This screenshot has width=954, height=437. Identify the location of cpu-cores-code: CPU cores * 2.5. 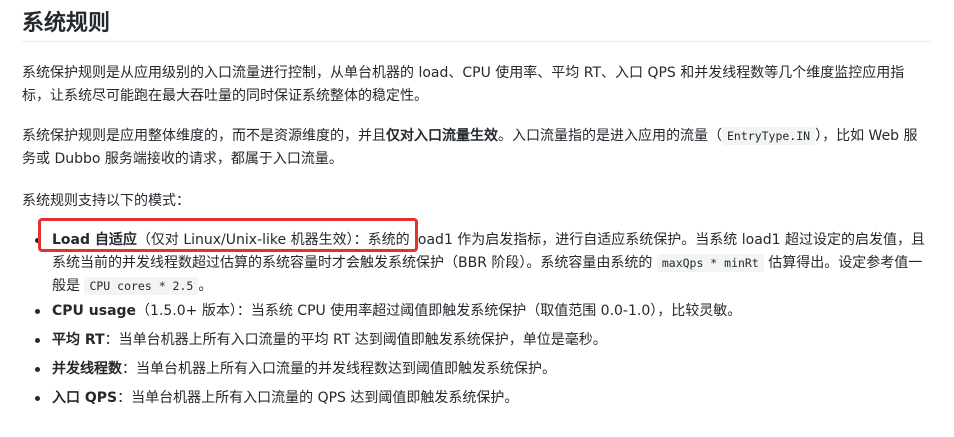
(141, 286).